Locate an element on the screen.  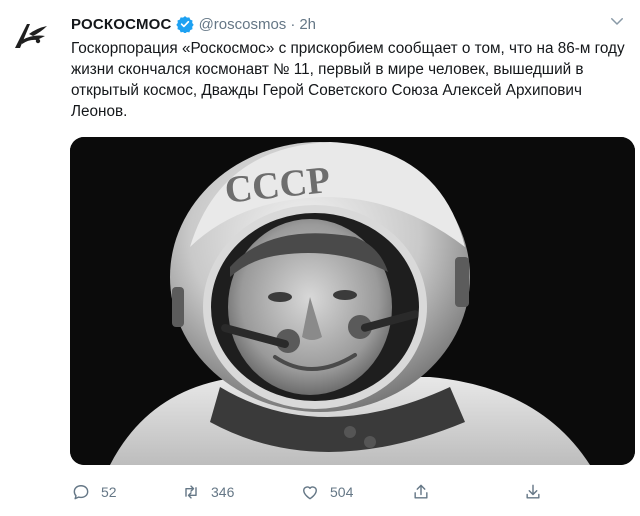
tweet-actions: 52 346 504 is located at coordinates (321, 492).